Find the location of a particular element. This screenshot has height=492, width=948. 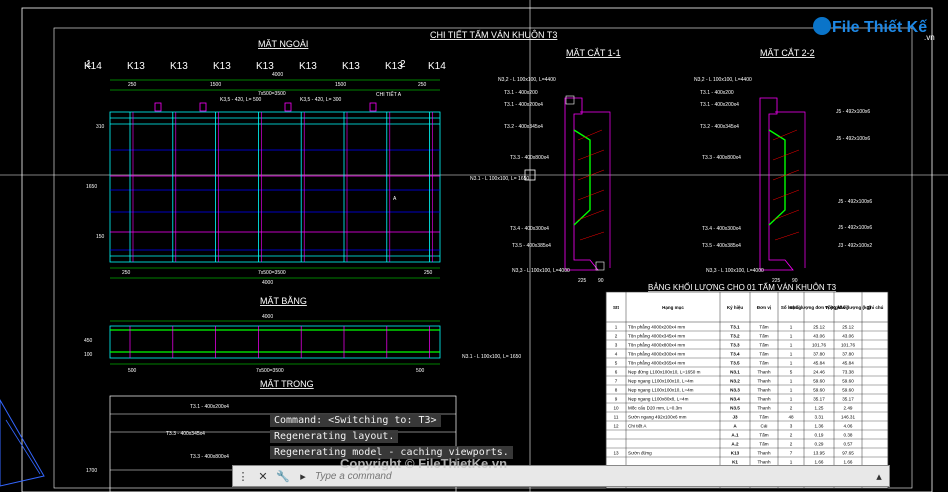

table-cell: 3 is located at coordinates (616, 345).